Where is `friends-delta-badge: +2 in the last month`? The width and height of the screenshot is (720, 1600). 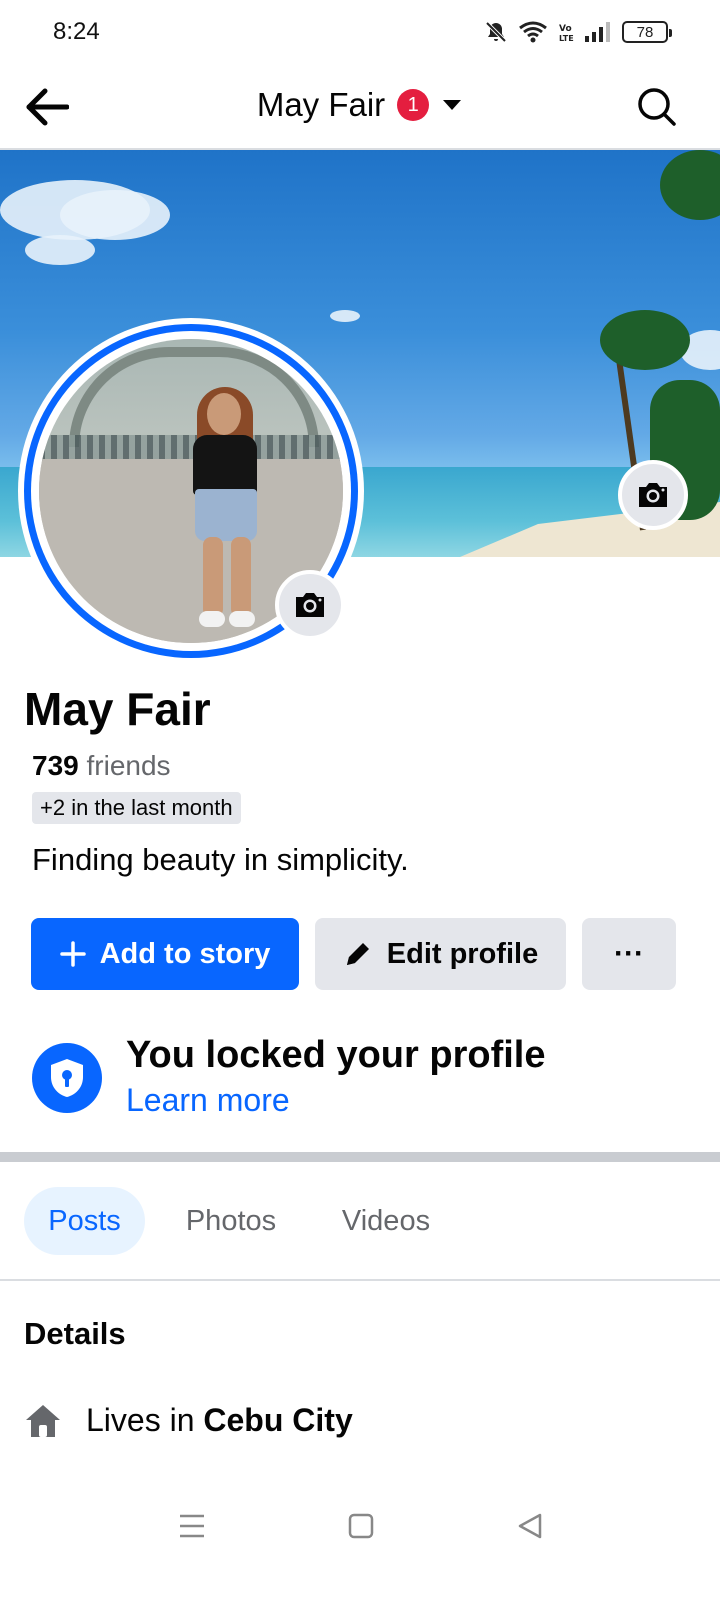 friends-delta-badge: +2 in the last month is located at coordinates (136, 808).